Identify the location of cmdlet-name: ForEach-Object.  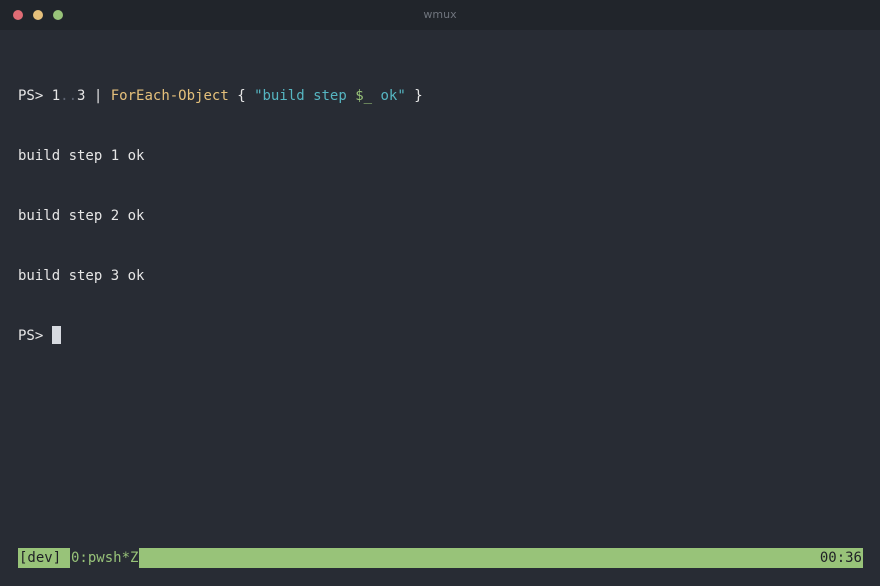
(169, 96).